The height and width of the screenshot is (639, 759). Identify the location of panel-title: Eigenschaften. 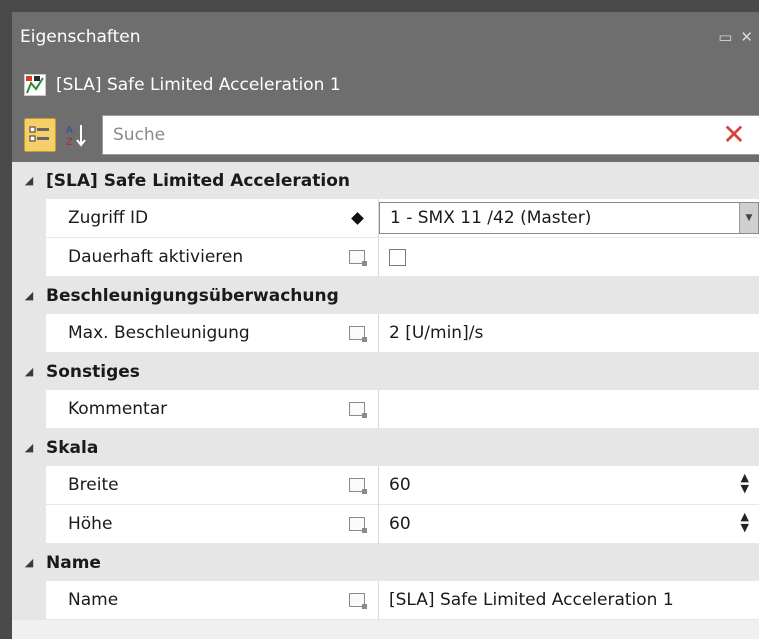
(80, 37).